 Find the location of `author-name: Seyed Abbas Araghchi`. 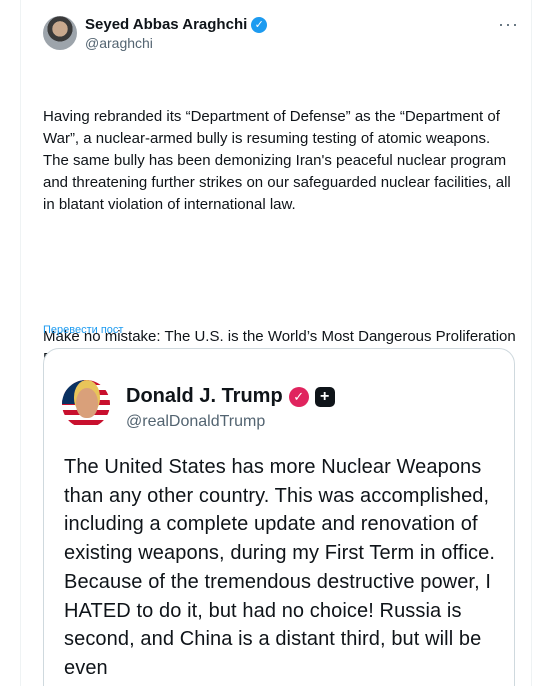

author-name: Seyed Abbas Araghchi is located at coordinates (166, 24).